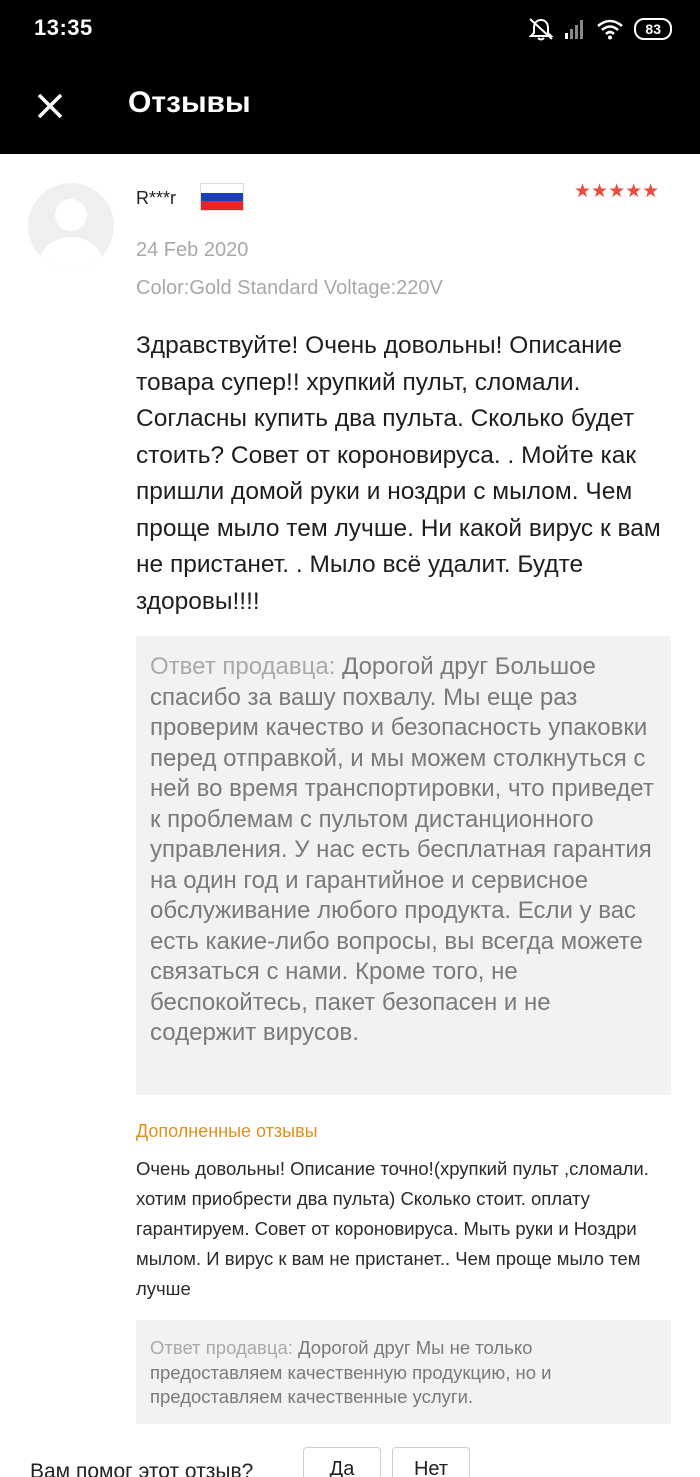  Describe the element at coordinates (610, 29) in the screenshot. I see `wifi-icon` at that location.